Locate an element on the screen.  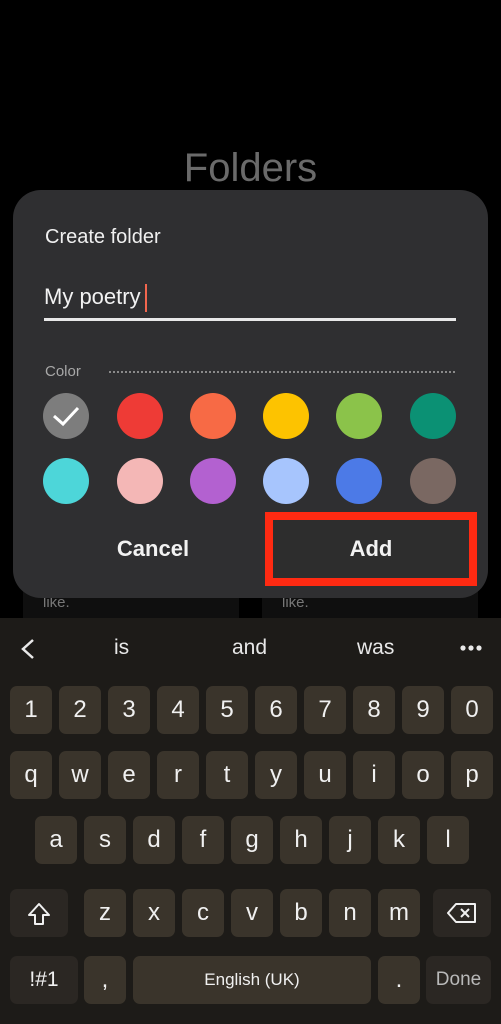
backspace-icon is located at coordinates (461, 913).